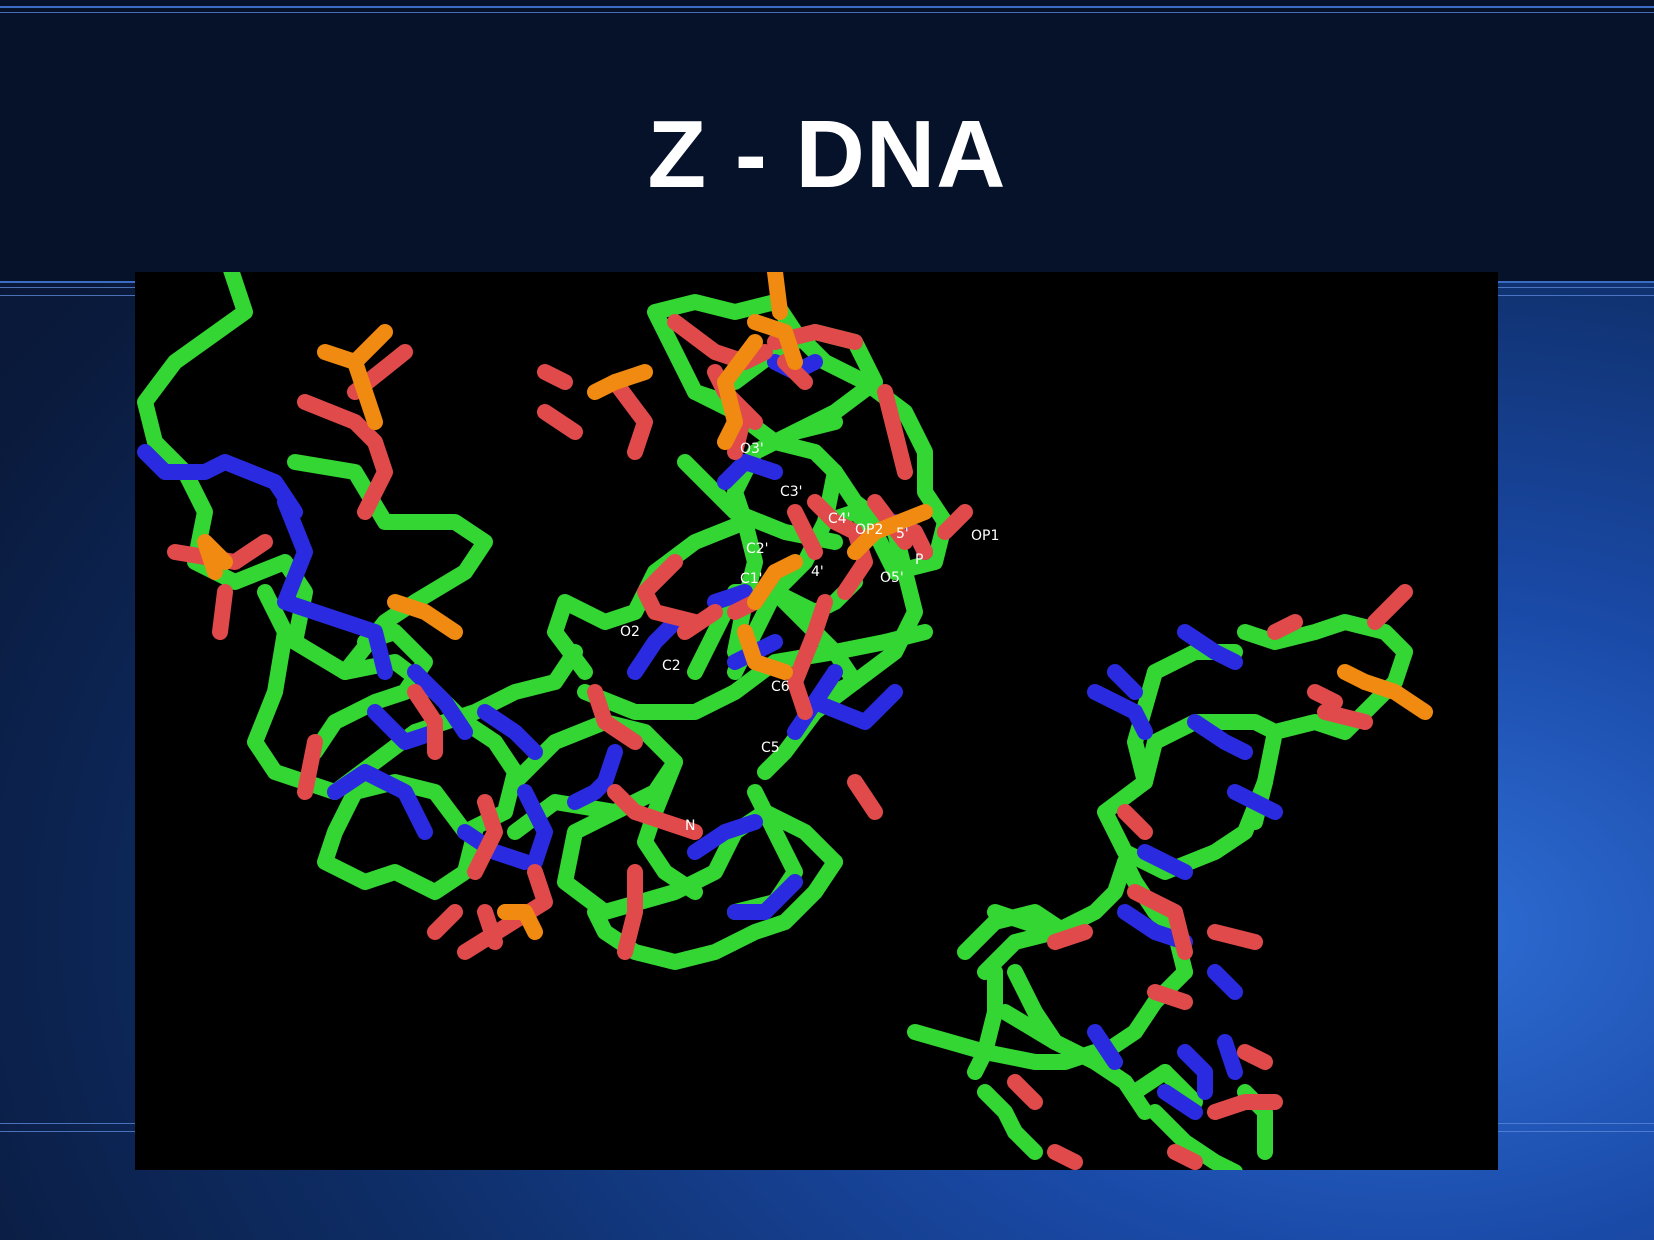  What do you see at coordinates (827, 12) in the screenshot?
I see `top-rule-thin` at bounding box center [827, 12].